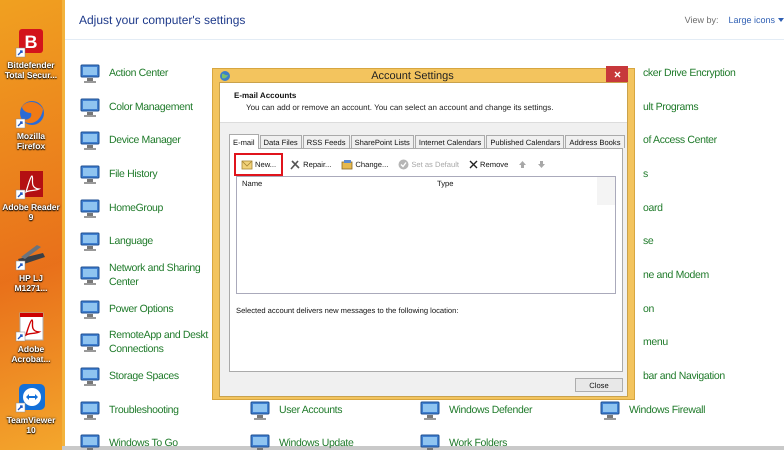 This screenshot has width=784, height=450. I want to click on control-panel-link: Storage Spaces, so click(144, 376).